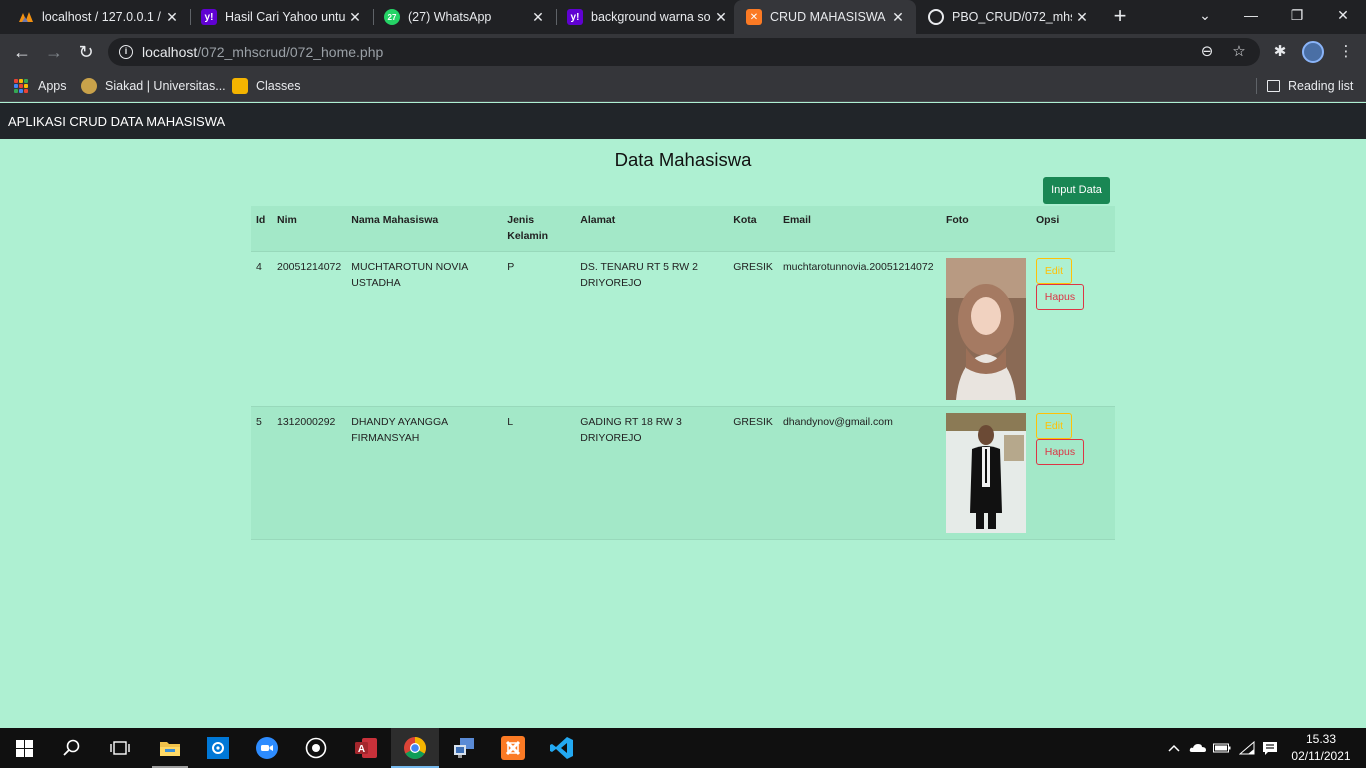 The height and width of the screenshot is (768, 1366). What do you see at coordinates (644, 17) in the screenshot?
I see `tab-yahoo-background: y! background warna sol ✕` at bounding box center [644, 17].